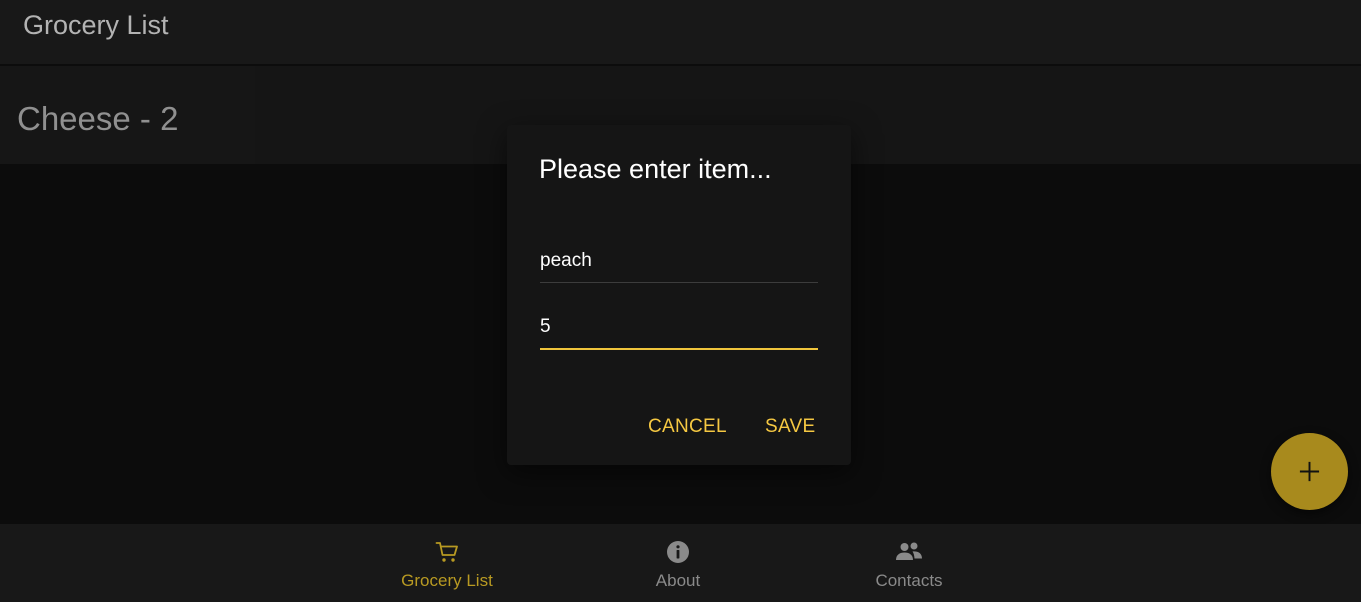 This screenshot has width=1361, height=602. What do you see at coordinates (97, 119) in the screenshot?
I see `list-item: Cheese - 2` at bounding box center [97, 119].